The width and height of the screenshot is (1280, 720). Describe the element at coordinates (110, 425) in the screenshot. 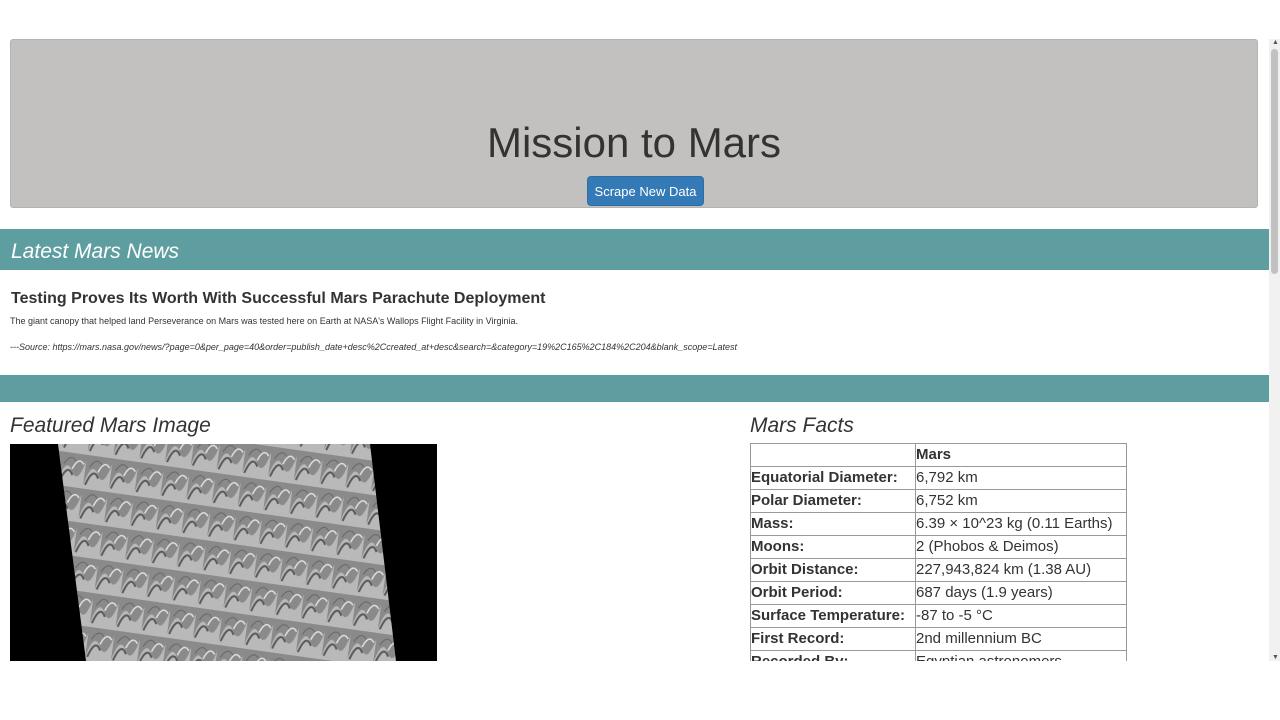

I see `featured-image-title: Featured Mars Image` at that location.